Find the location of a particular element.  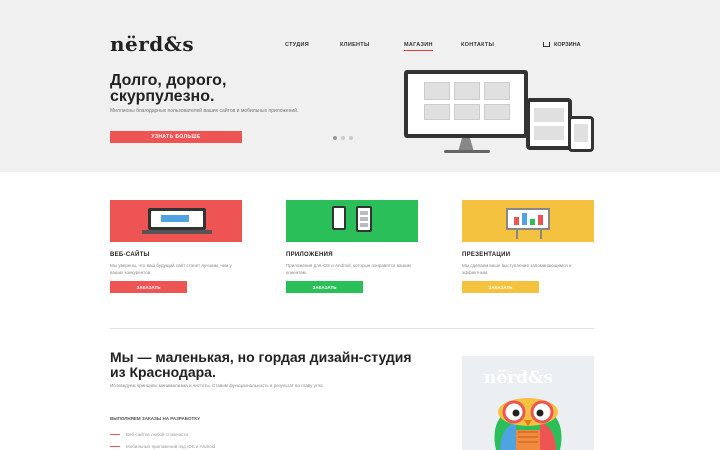

about-label: Выполняем заказы на разработку is located at coordinates (155, 418).